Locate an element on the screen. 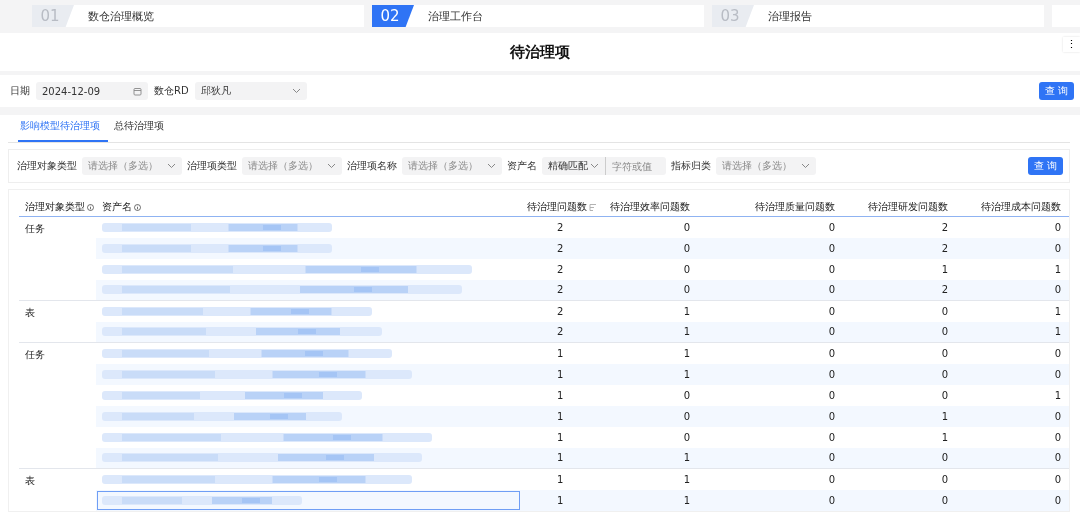 This screenshot has width=1080, height=517. column-header: 待治理问题数 is located at coordinates (557, 206).